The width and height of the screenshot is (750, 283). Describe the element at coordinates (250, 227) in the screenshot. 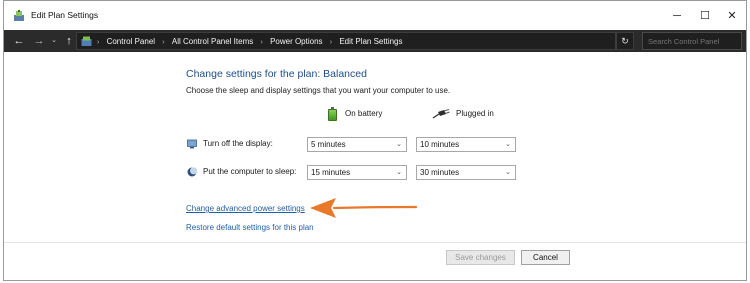

I see `restore-default-settings-link: Restore default settings for this plan` at that location.